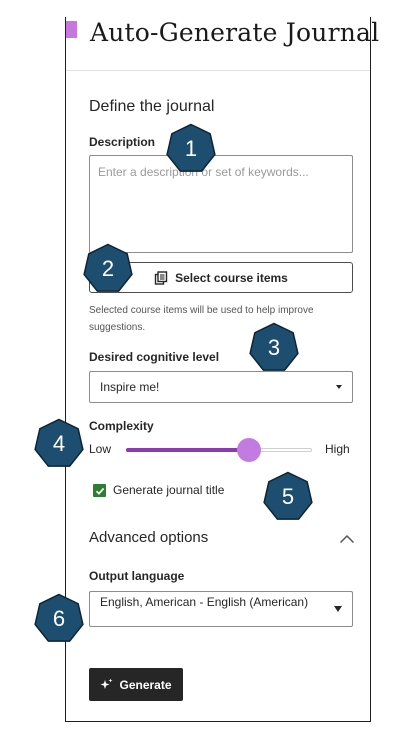  I want to click on complexity-label: Complexity, so click(121, 426).